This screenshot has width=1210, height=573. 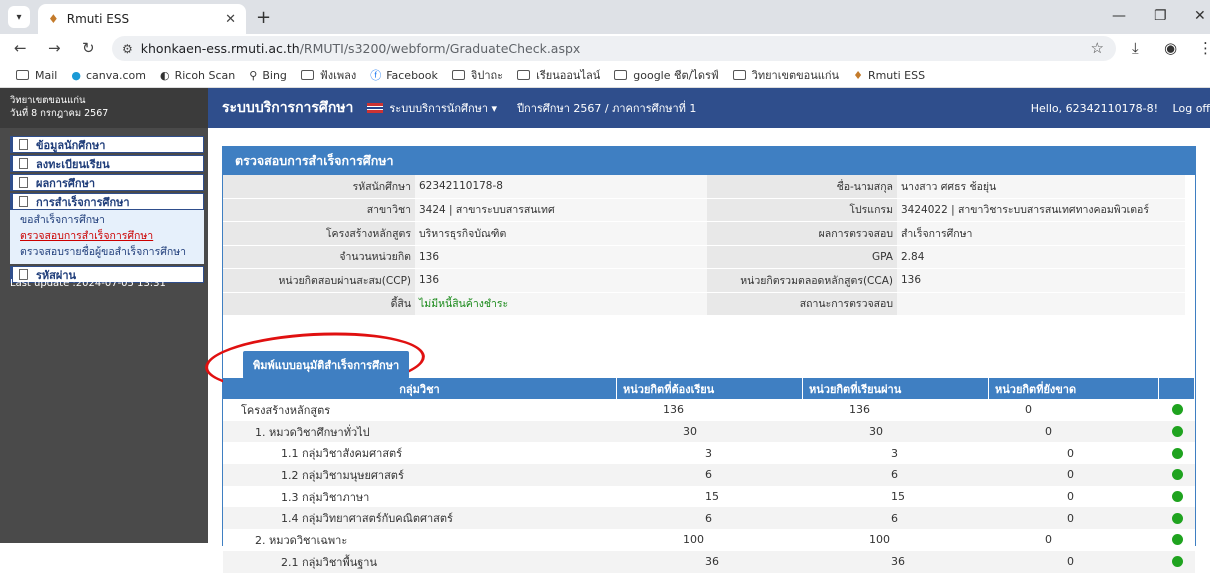 What do you see at coordinates (1160, 16) in the screenshot?
I see `restore-icon: ❐` at bounding box center [1160, 16].